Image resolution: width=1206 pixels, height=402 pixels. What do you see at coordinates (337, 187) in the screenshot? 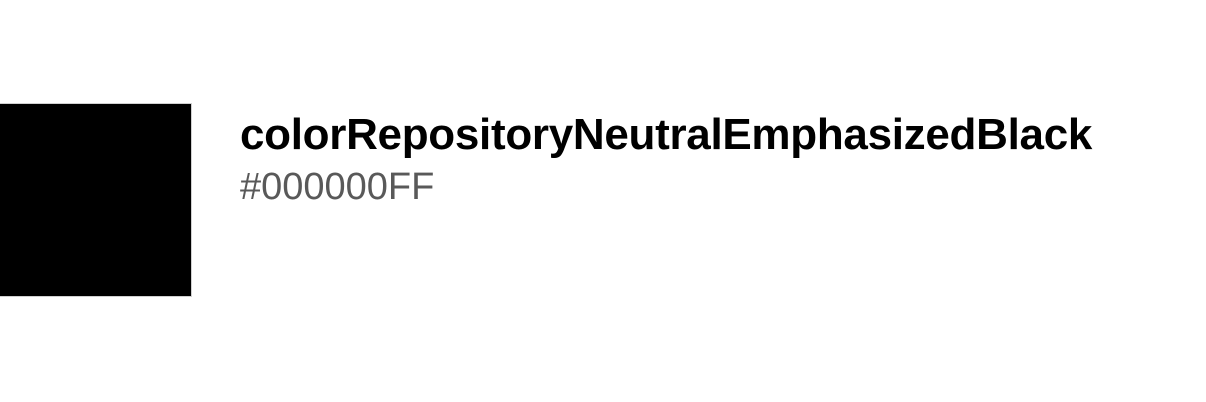
I see `color-token-value: #000000FF` at bounding box center [337, 187].